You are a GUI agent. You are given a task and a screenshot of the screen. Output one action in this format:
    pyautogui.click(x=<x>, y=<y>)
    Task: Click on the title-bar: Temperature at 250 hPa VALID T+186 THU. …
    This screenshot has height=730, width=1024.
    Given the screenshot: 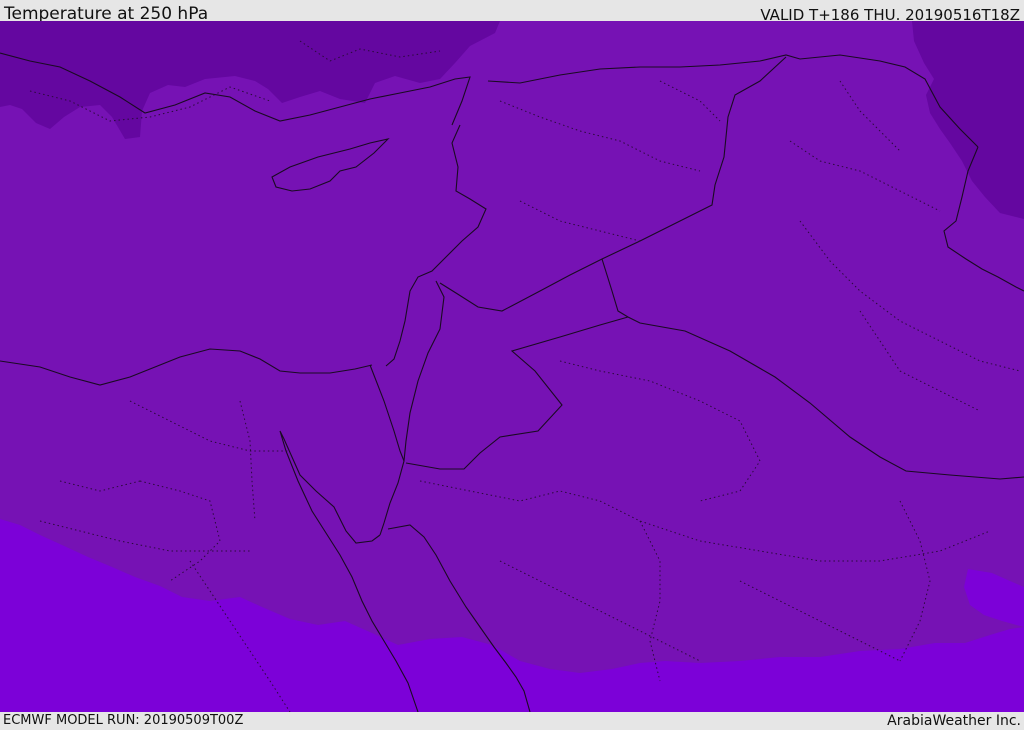 What is the action you would take?
    pyautogui.click(x=512, y=12)
    